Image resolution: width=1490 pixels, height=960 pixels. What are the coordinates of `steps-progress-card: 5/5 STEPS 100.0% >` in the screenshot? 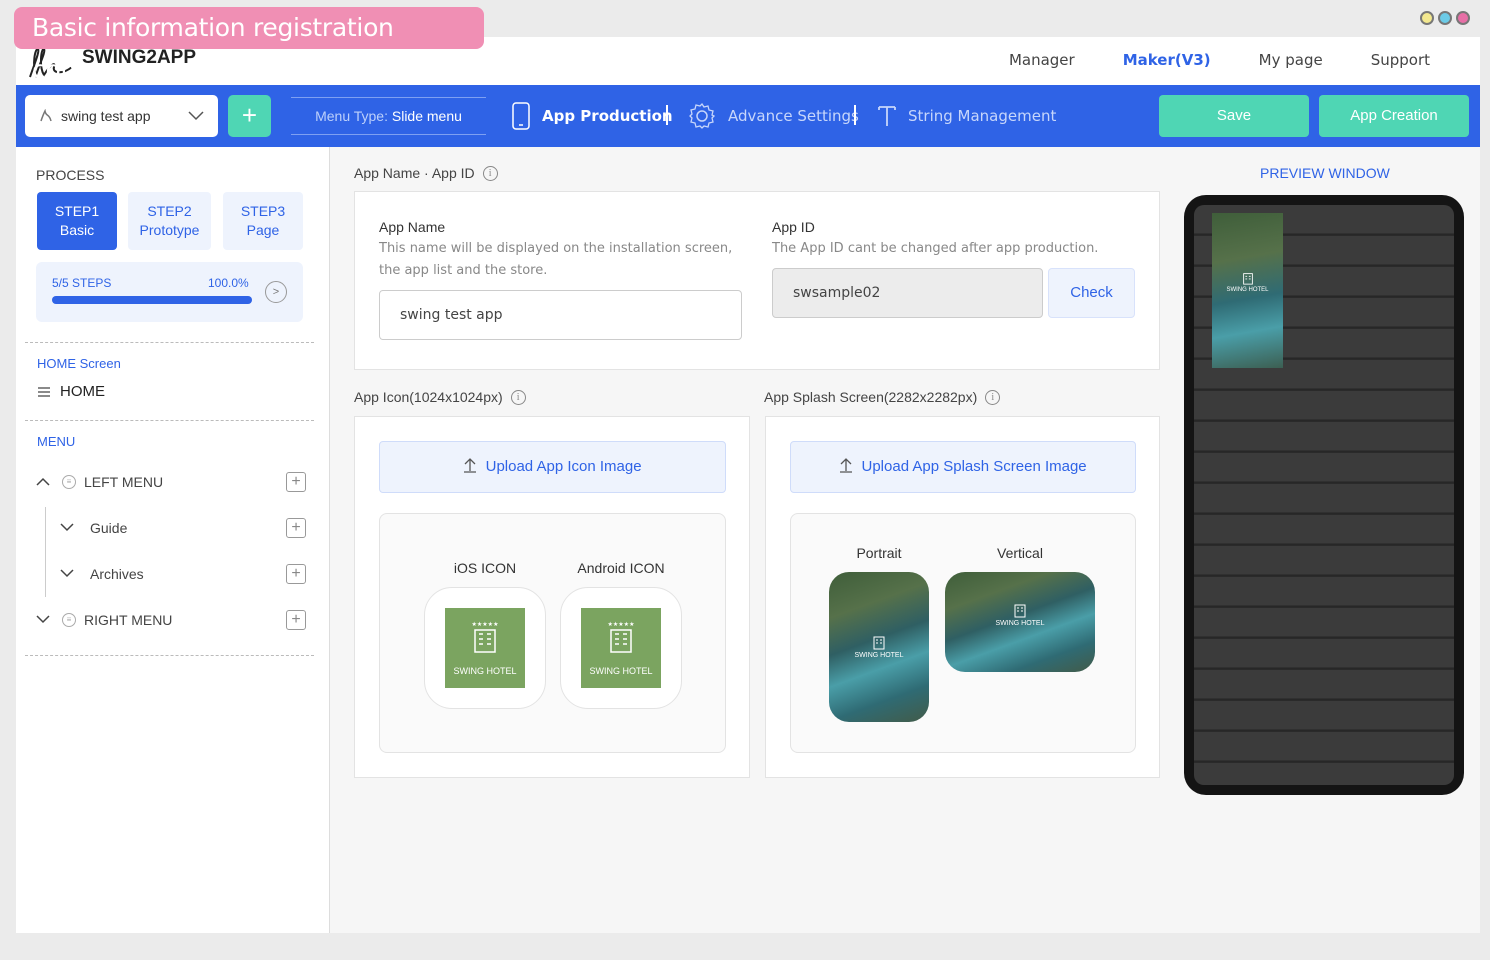 It's located at (169, 292).